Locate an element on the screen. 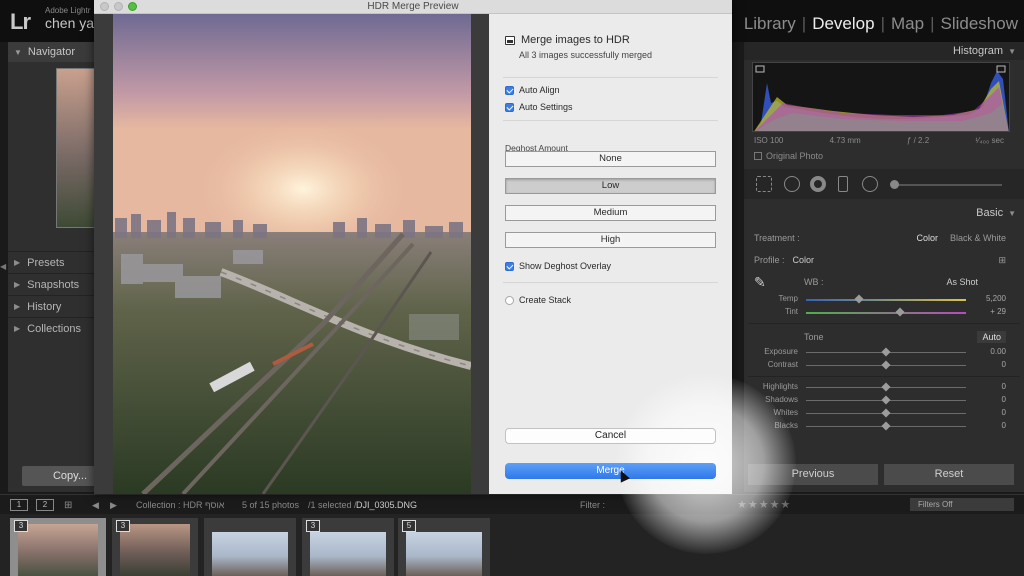  merge-status: All 3 images successfully merged is located at coordinates (586, 55).